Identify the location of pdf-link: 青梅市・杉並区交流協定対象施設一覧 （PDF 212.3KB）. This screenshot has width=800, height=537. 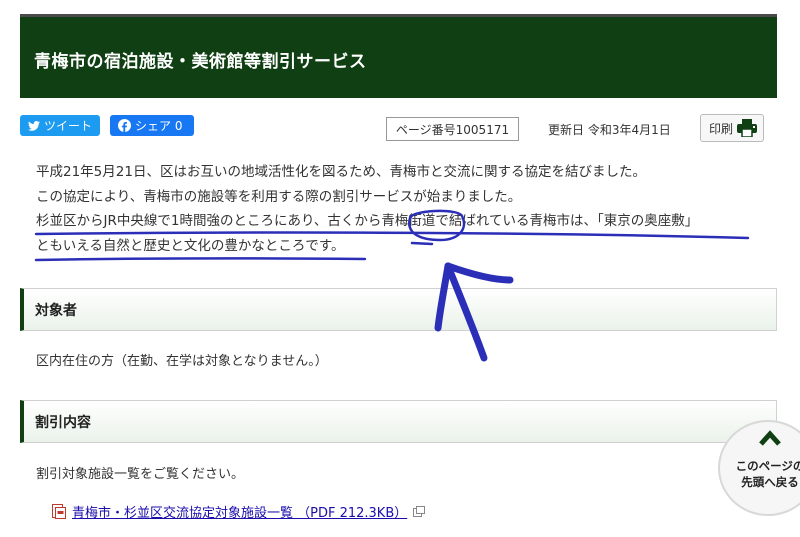
(239, 511).